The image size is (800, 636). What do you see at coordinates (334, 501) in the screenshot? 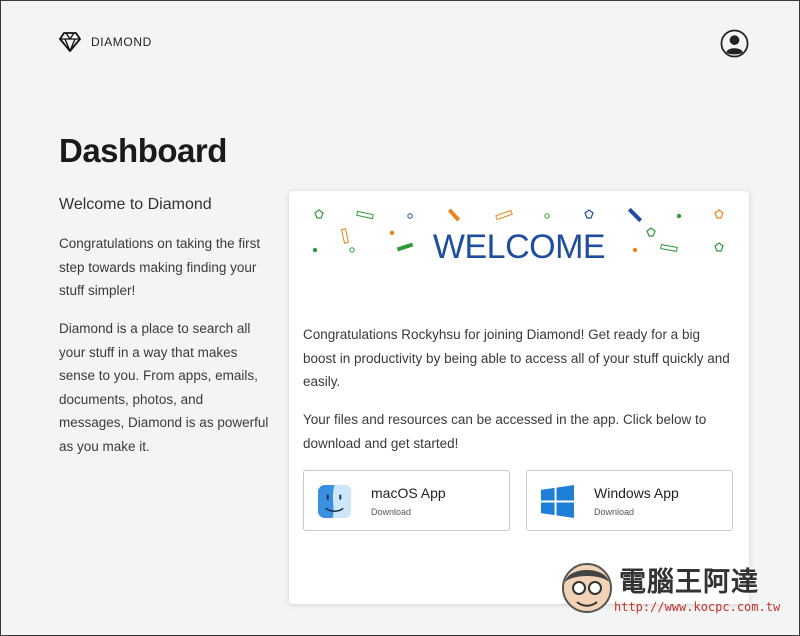
I see `finder-icon` at bounding box center [334, 501].